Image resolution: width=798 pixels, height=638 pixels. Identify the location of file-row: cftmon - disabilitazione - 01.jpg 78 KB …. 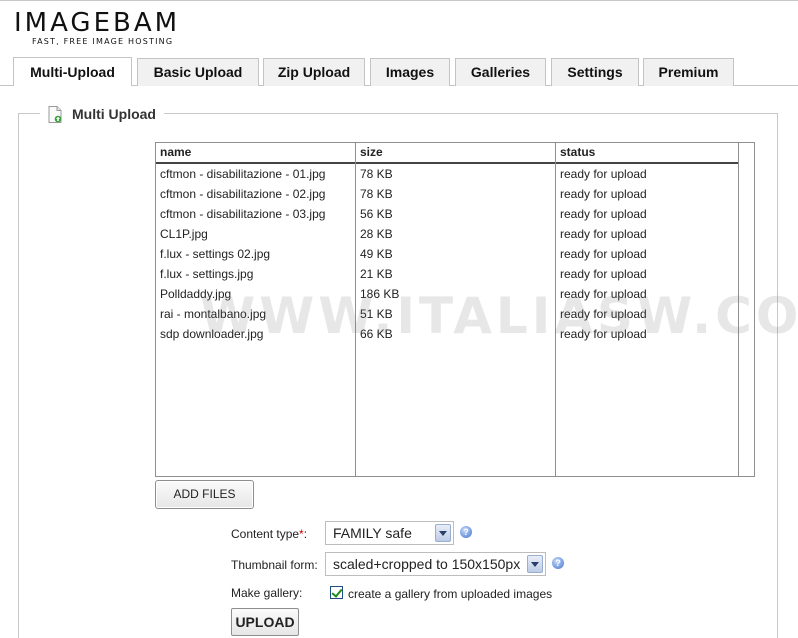
(455, 174).